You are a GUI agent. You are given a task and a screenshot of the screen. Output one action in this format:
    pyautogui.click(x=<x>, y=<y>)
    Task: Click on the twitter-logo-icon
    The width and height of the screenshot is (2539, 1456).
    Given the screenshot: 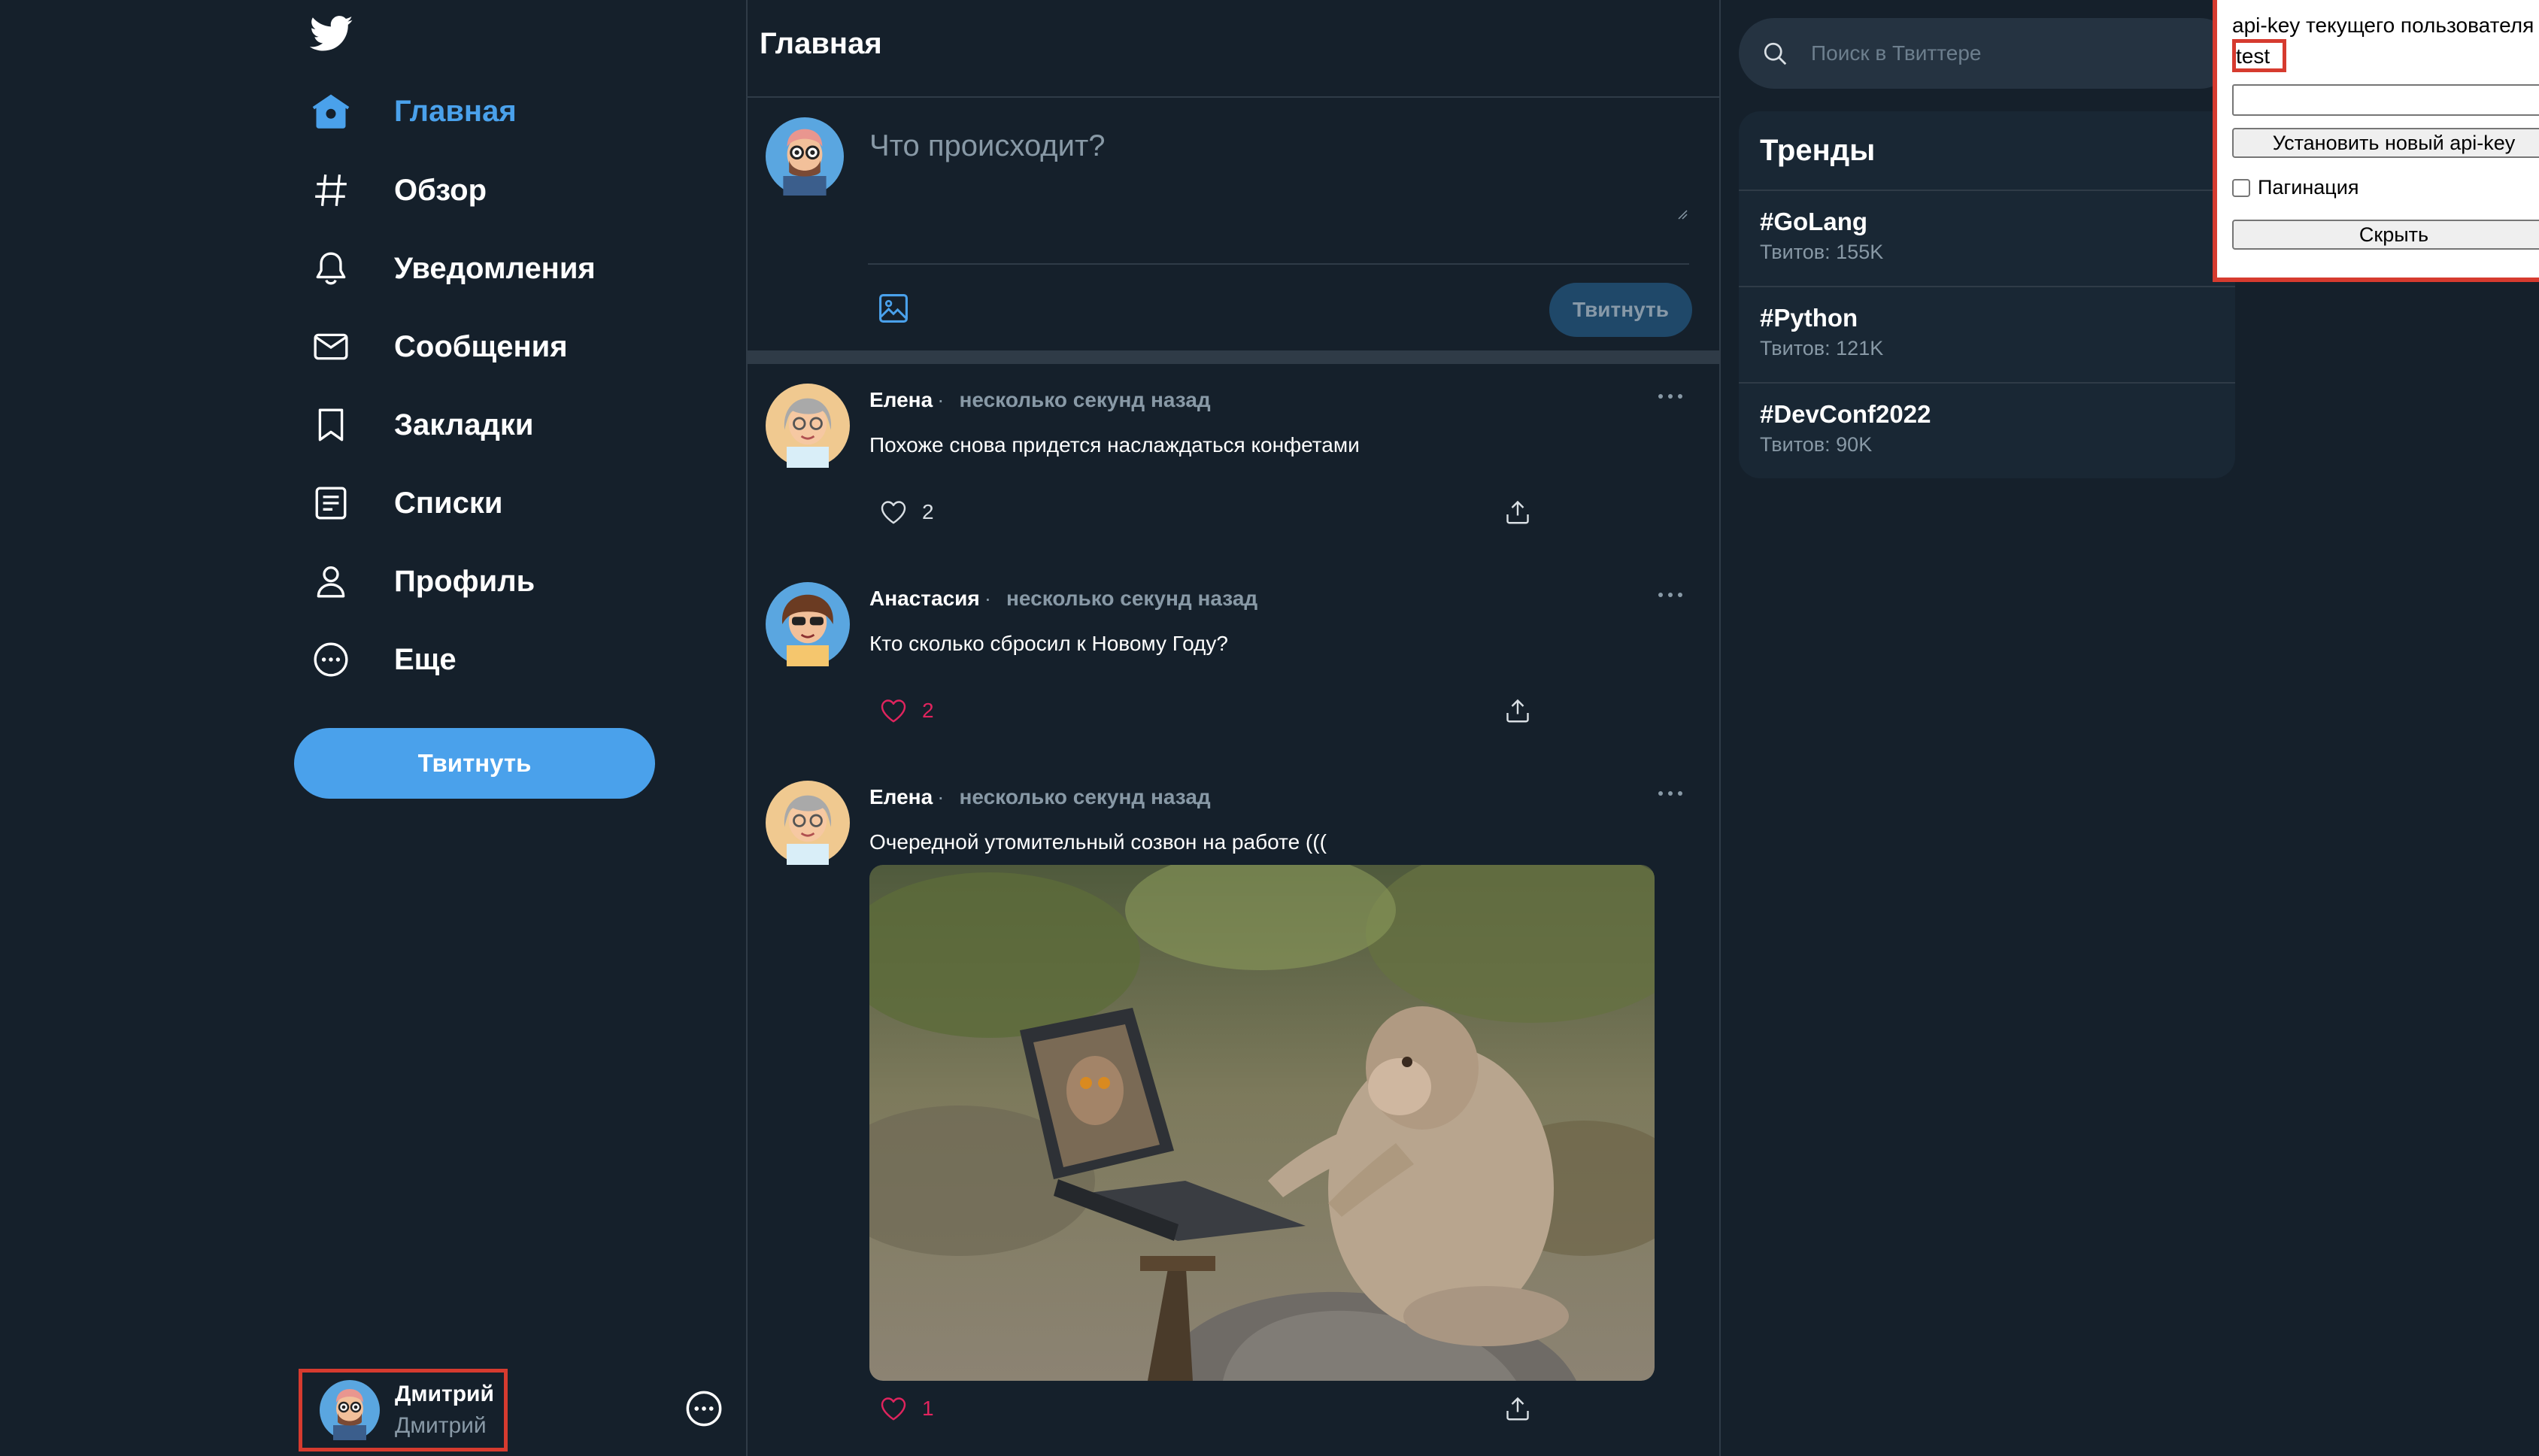 What is the action you would take?
    pyautogui.click(x=331, y=34)
    